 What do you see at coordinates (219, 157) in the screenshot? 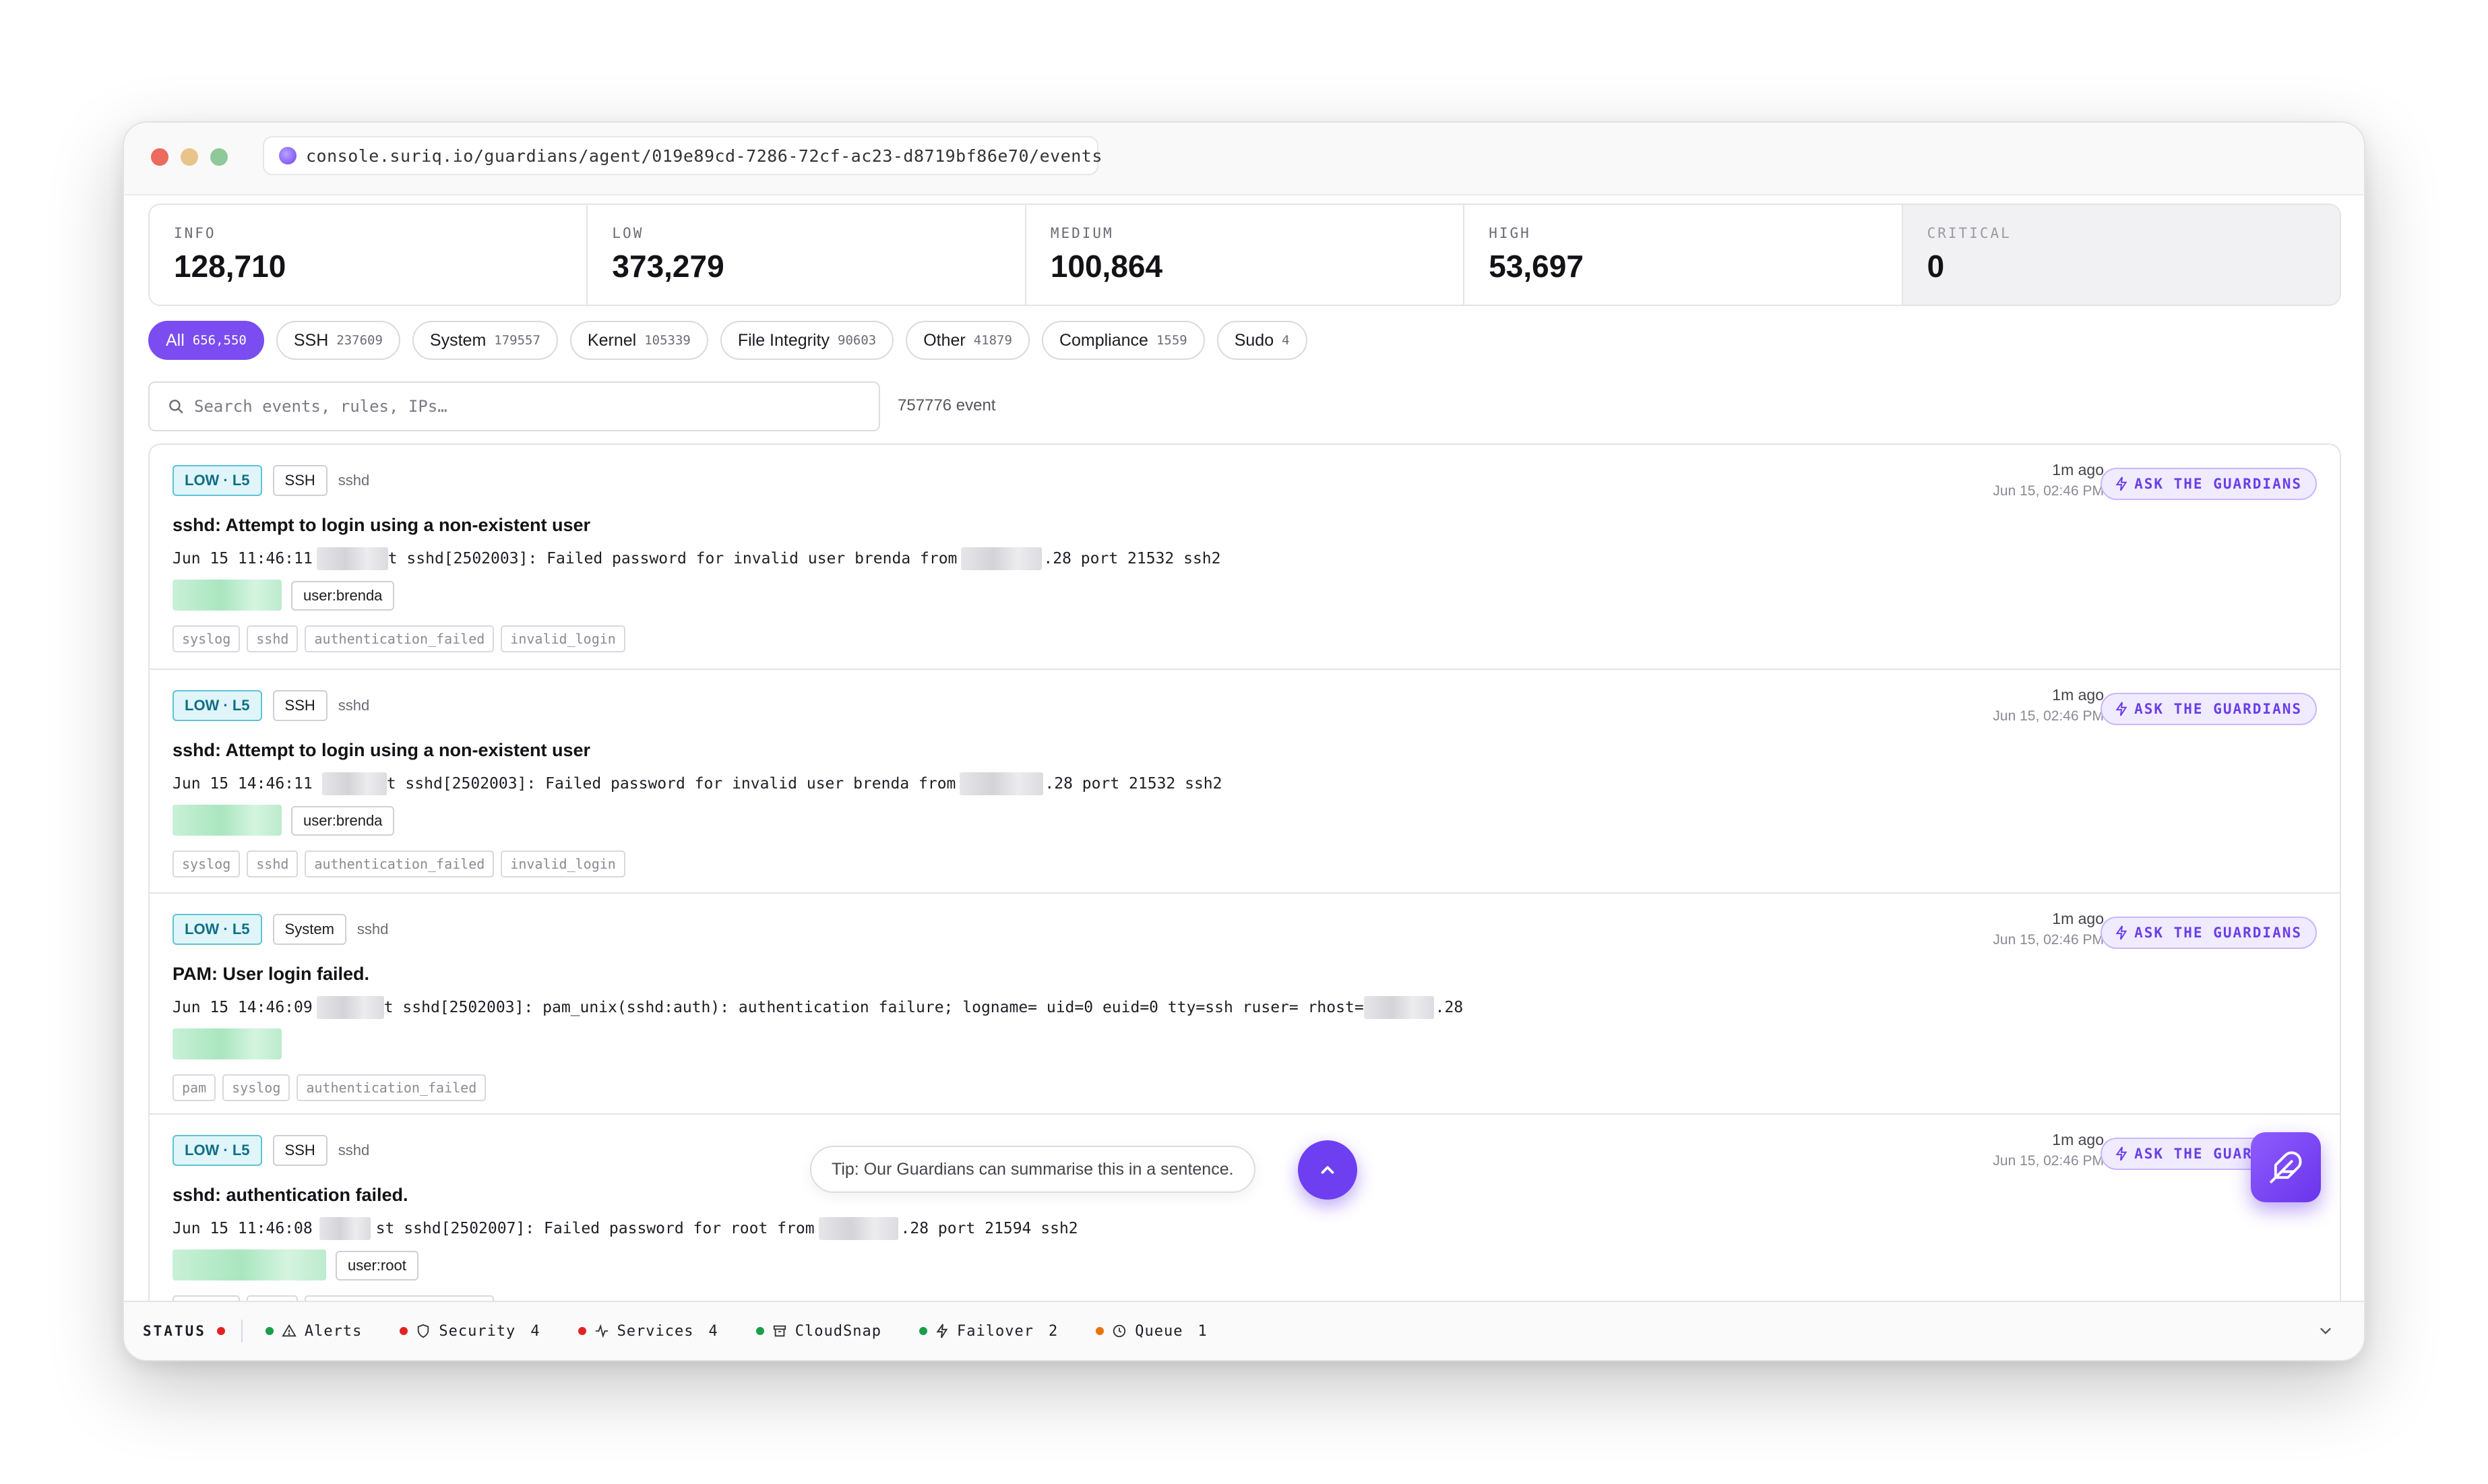
I see `maximize-window-button` at bounding box center [219, 157].